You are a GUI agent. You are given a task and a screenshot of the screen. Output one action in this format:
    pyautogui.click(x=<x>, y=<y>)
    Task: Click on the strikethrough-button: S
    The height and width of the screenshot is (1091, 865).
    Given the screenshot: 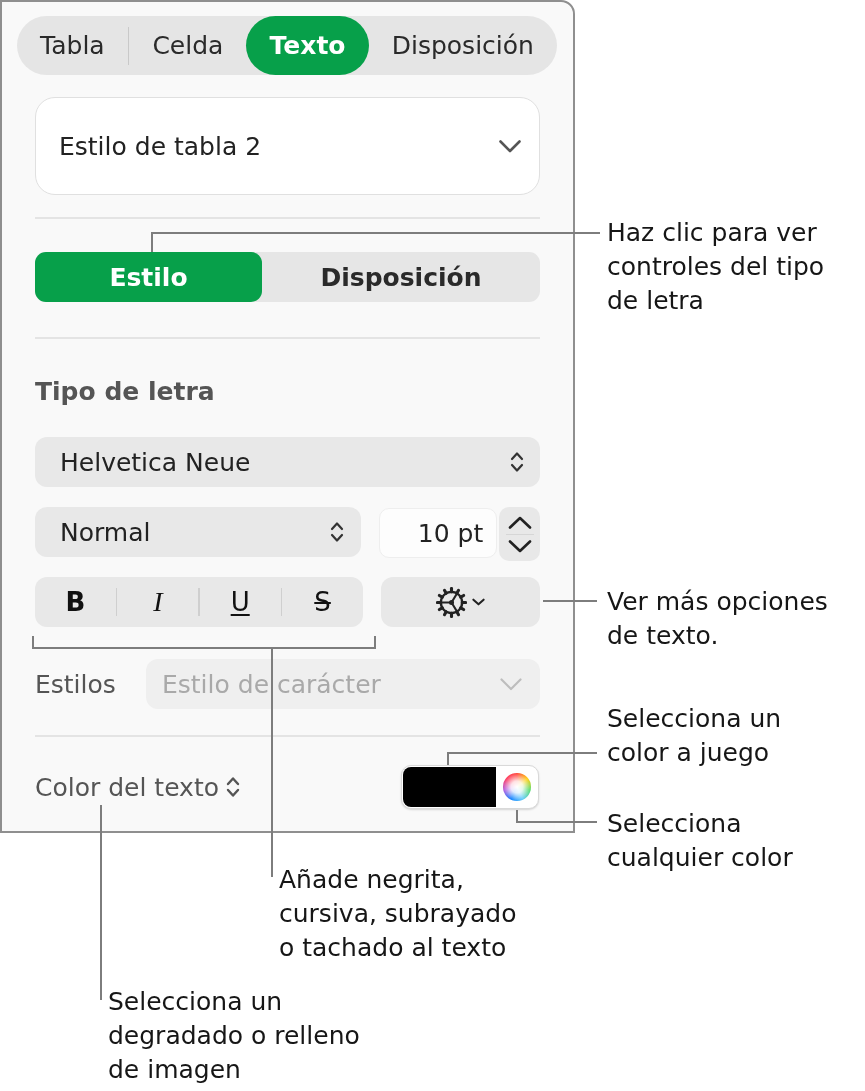 What is the action you would take?
    pyautogui.click(x=322, y=602)
    